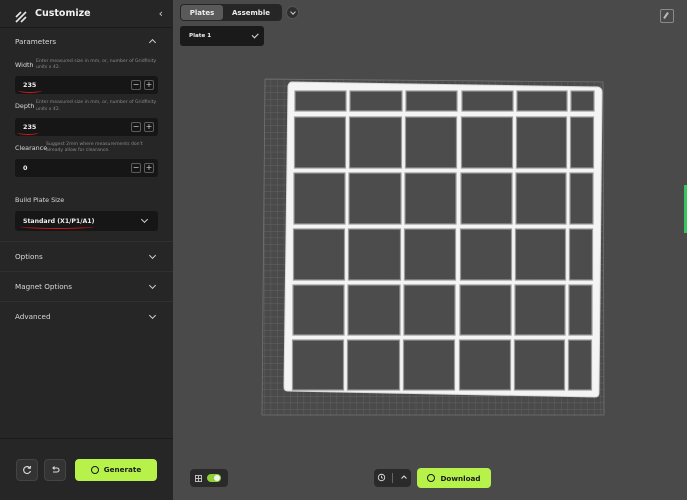 Image resolution: width=687 pixels, height=500 pixels. I want to click on customize-icon, so click(21, 15).